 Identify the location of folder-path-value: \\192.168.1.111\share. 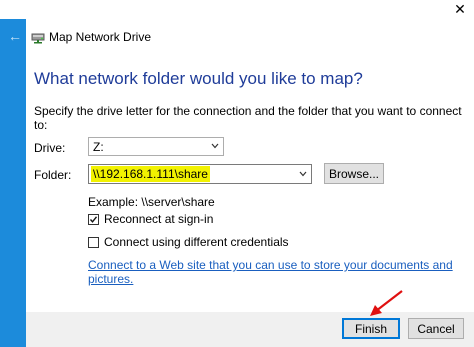
(150, 174).